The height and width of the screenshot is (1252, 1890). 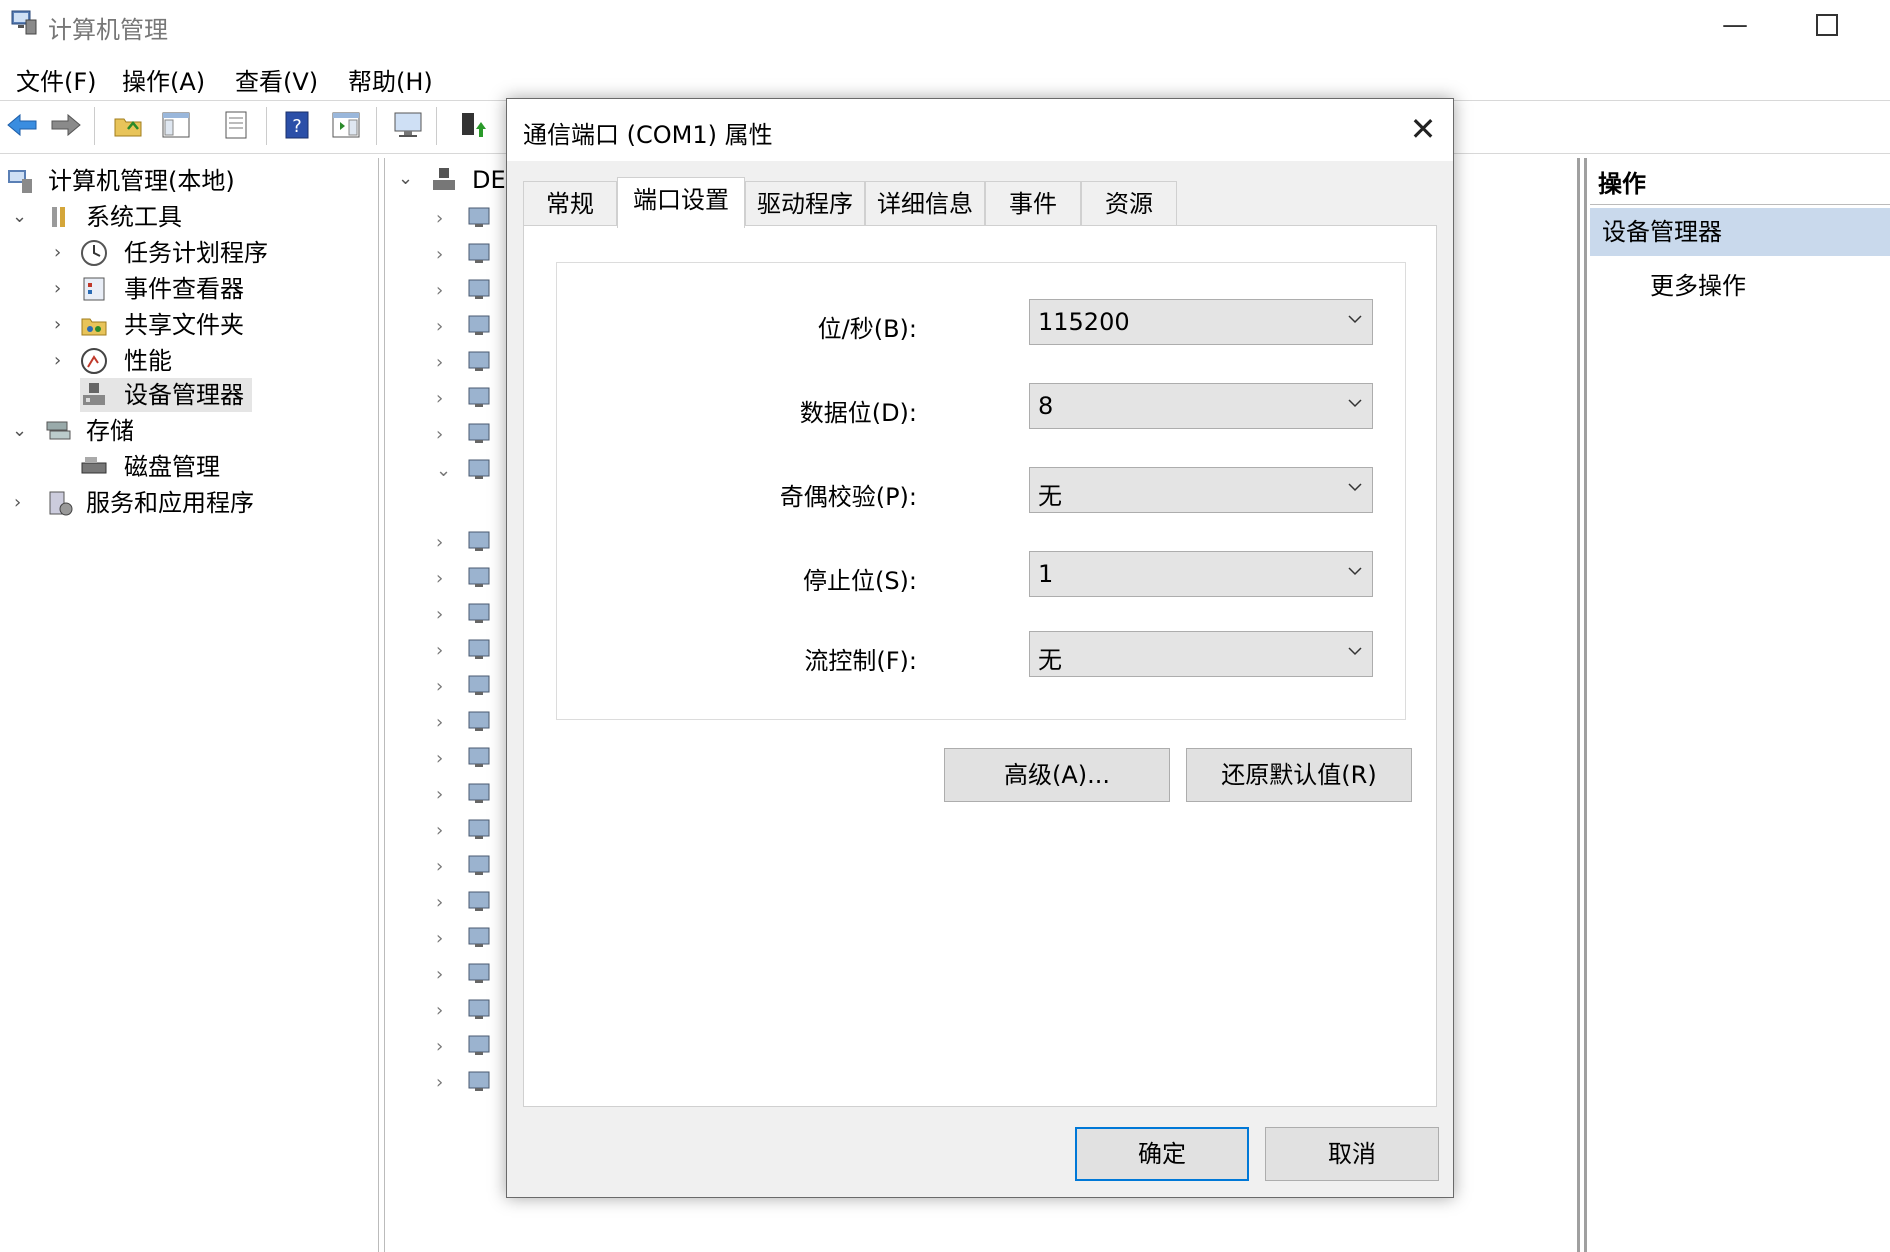 What do you see at coordinates (925, 203) in the screenshot?
I see `tab-details: 详细信息` at bounding box center [925, 203].